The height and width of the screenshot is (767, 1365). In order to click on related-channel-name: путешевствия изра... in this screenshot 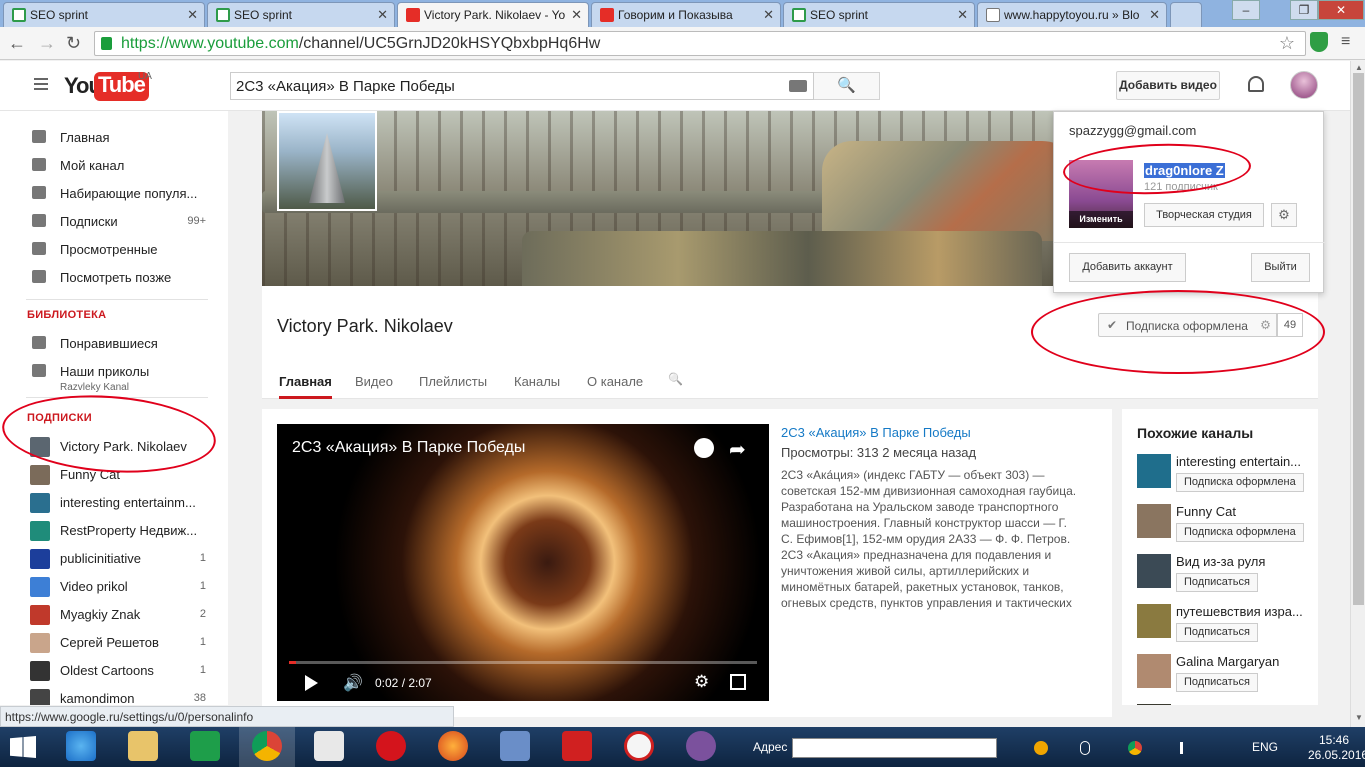, I will do `click(1242, 611)`.